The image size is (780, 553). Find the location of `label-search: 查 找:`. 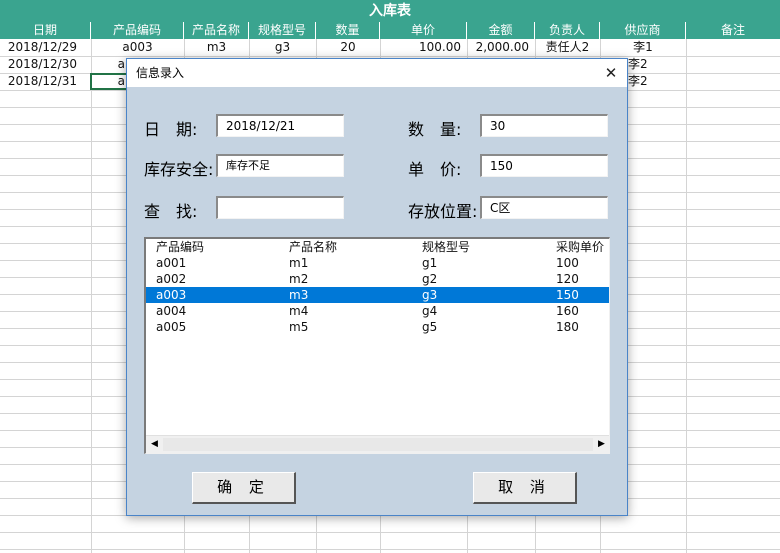

label-search: 查 找: is located at coordinates (171, 211).